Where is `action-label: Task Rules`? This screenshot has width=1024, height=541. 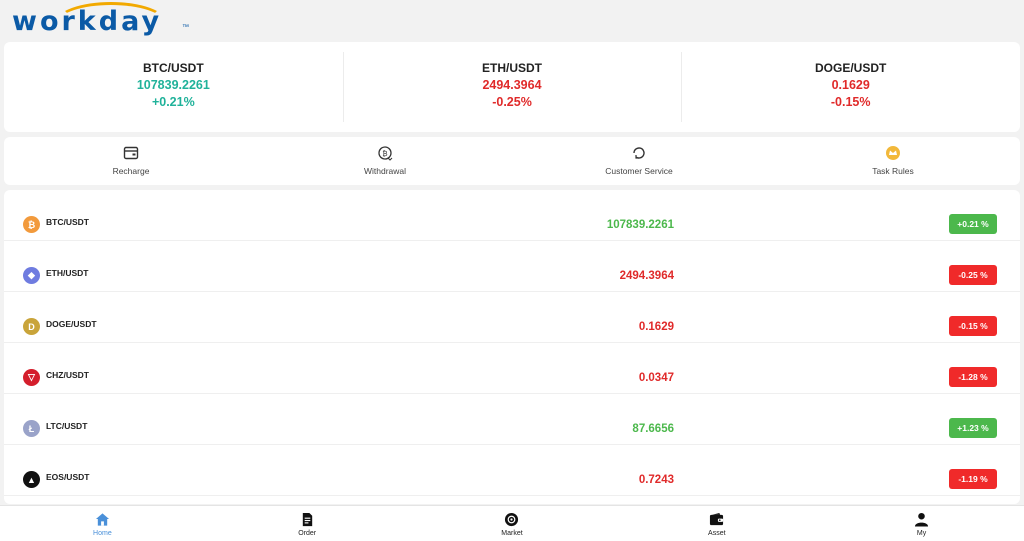 action-label: Task Rules is located at coordinates (893, 171).